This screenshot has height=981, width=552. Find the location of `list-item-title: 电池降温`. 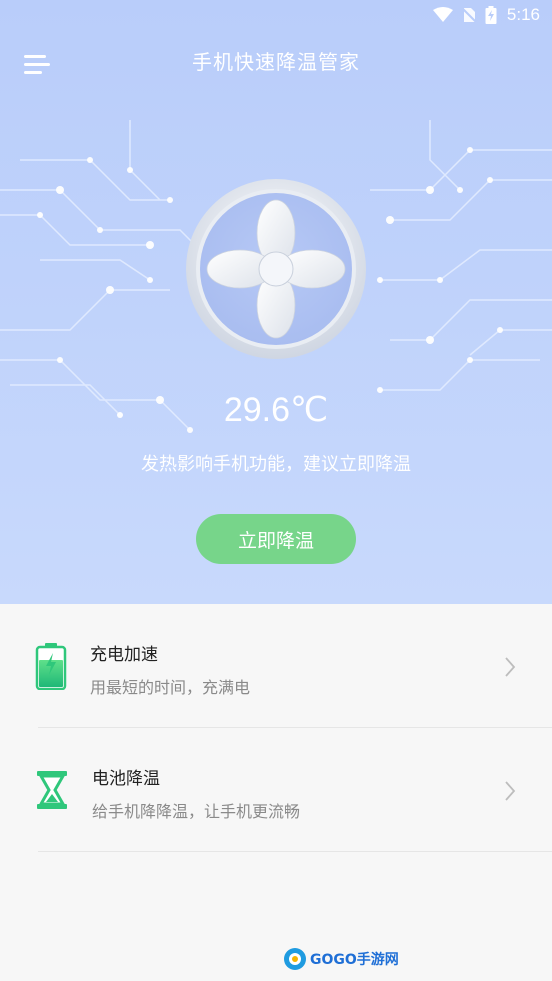

list-item-title: 电池降温 is located at coordinates (126, 779).